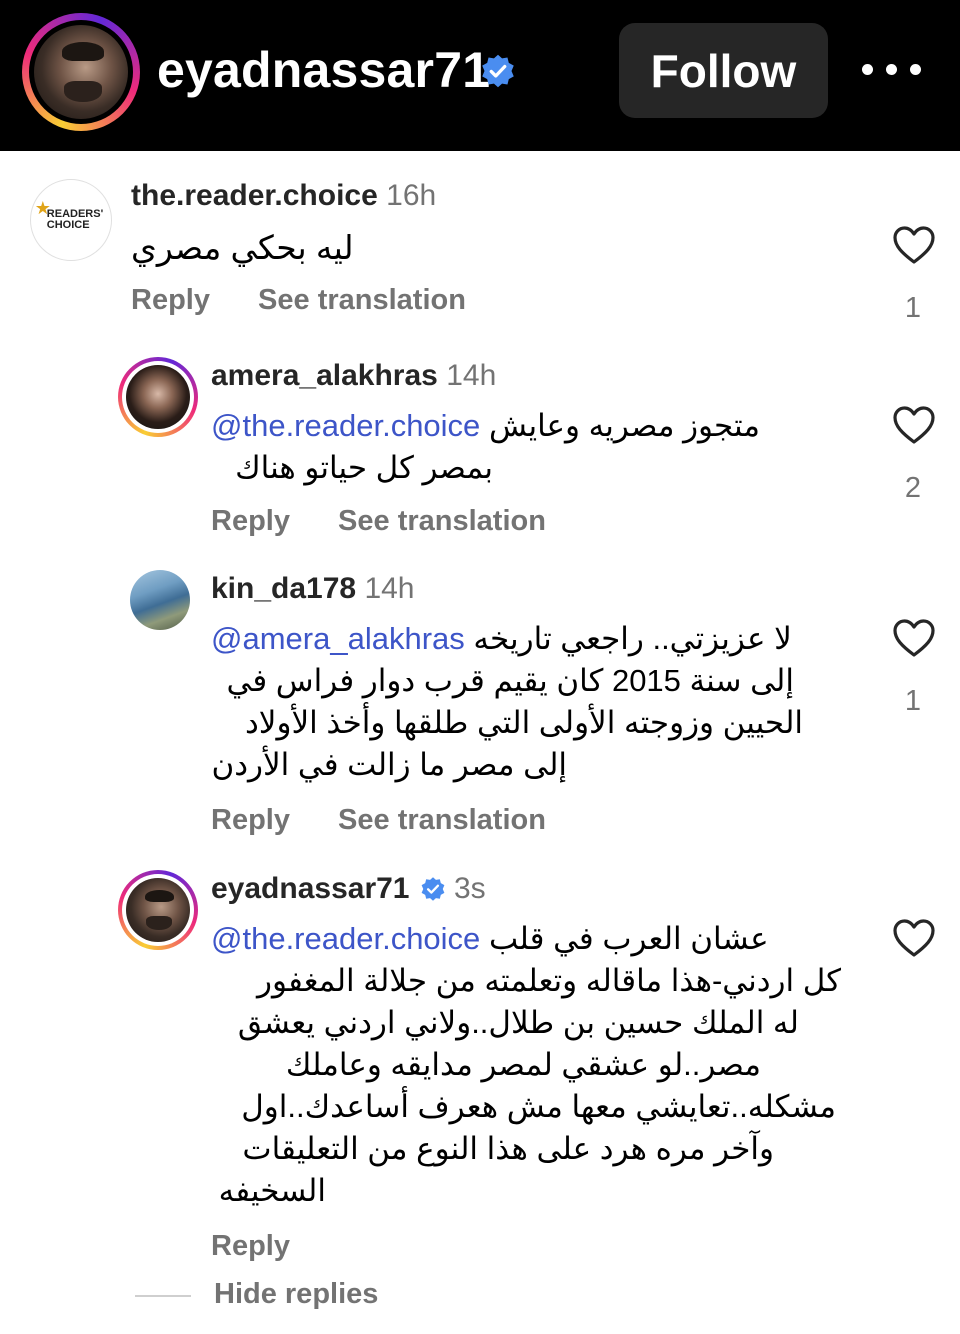  What do you see at coordinates (323, 70) in the screenshot?
I see `profile-username: eyadnassar71` at bounding box center [323, 70].